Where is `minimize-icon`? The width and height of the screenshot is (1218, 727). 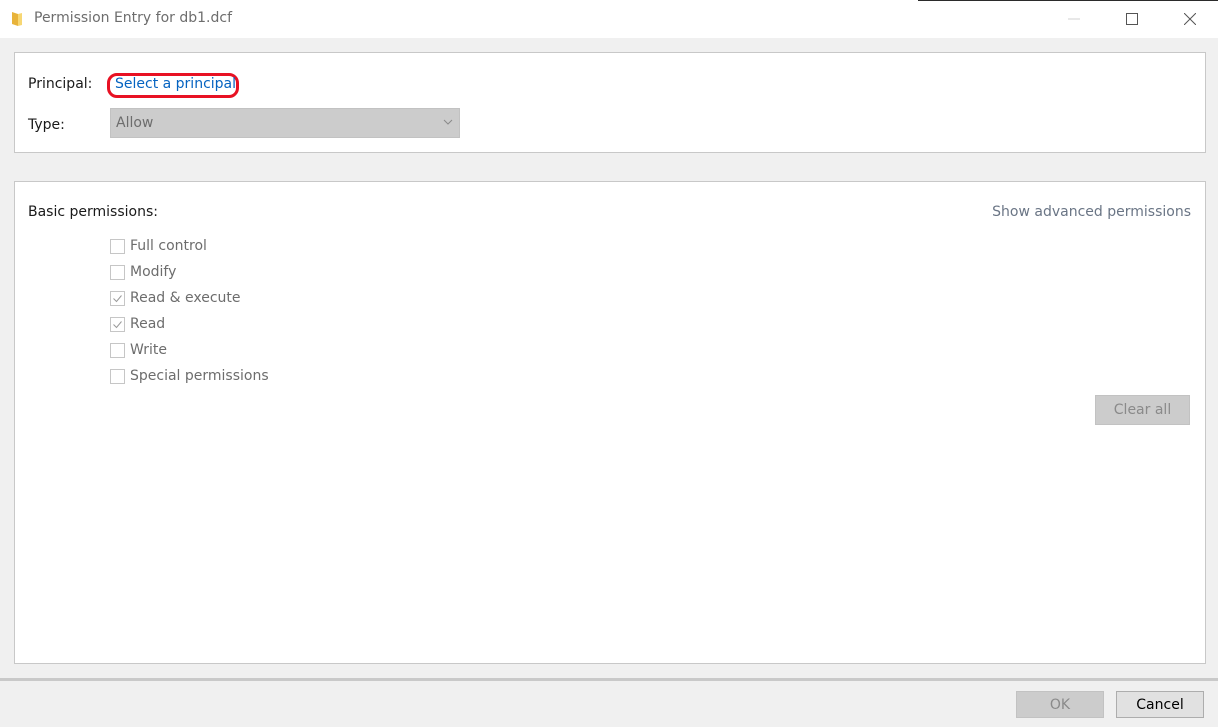 minimize-icon is located at coordinates (1074, 19).